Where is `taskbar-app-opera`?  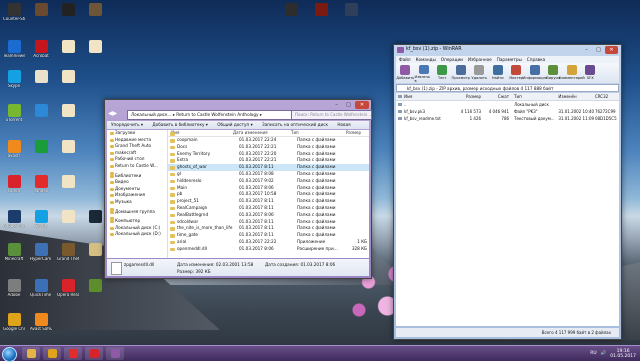
taskbar-app-opera is located at coordinates (94, 353).